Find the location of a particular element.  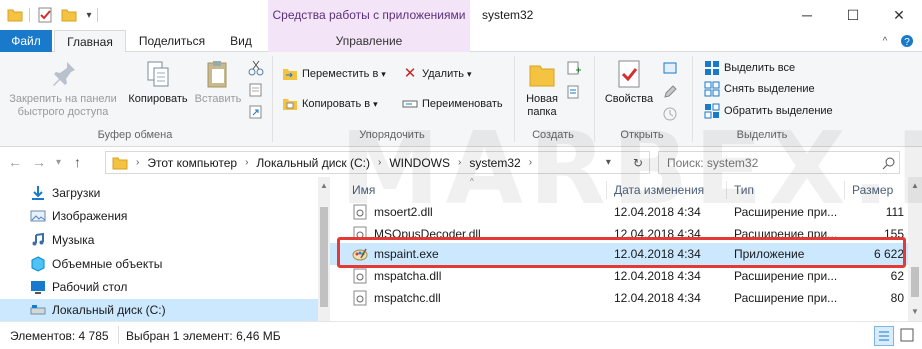

new-item-icon is located at coordinates (575, 69).